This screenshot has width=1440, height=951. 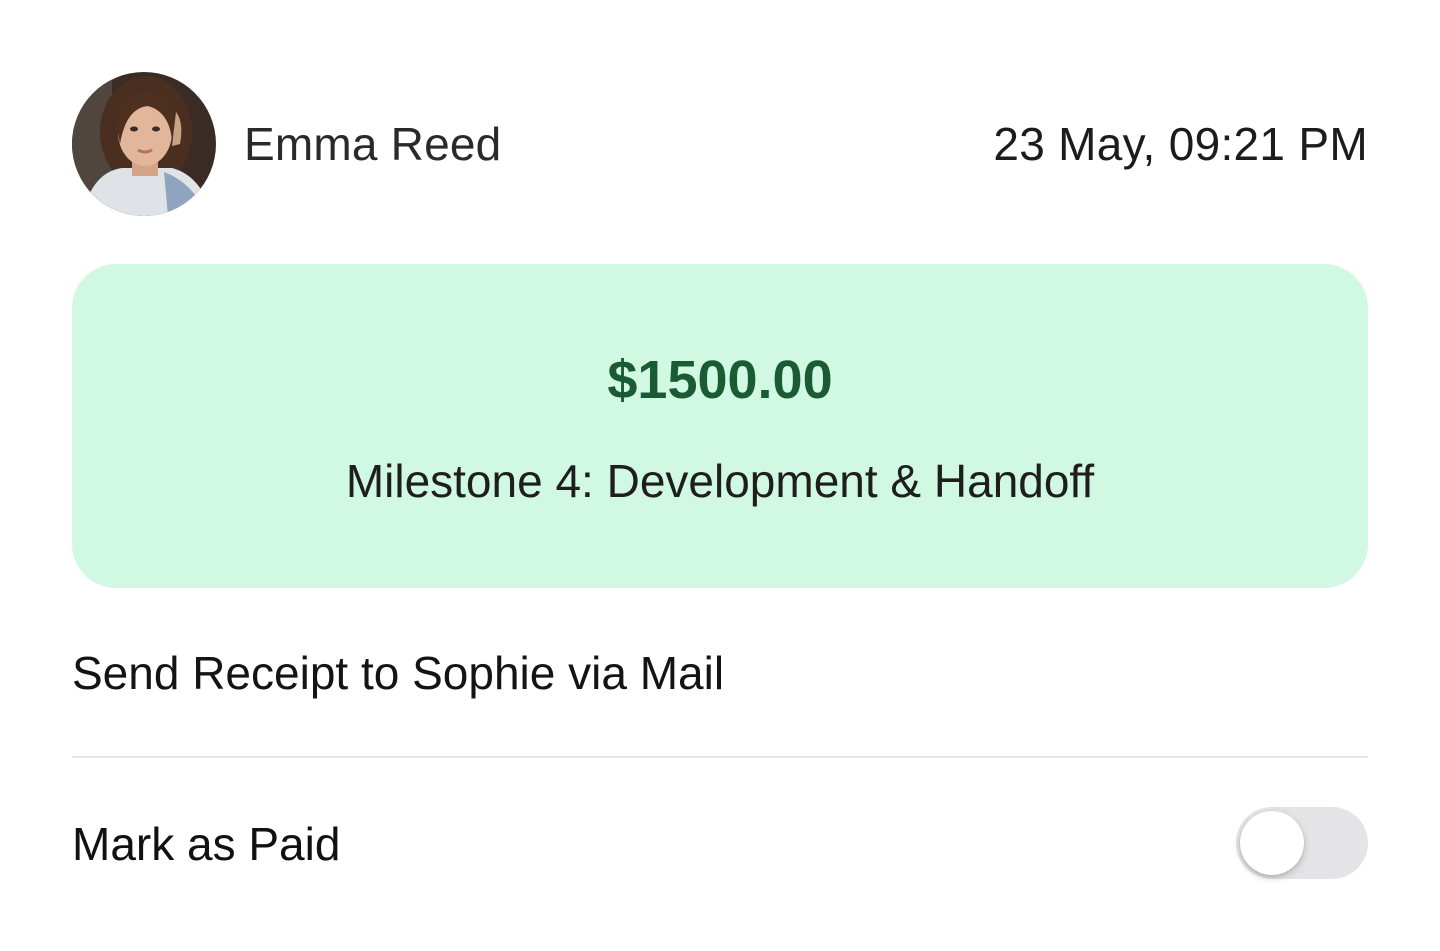 I want to click on mark-as-paid-toggle, so click(x=1302, y=843).